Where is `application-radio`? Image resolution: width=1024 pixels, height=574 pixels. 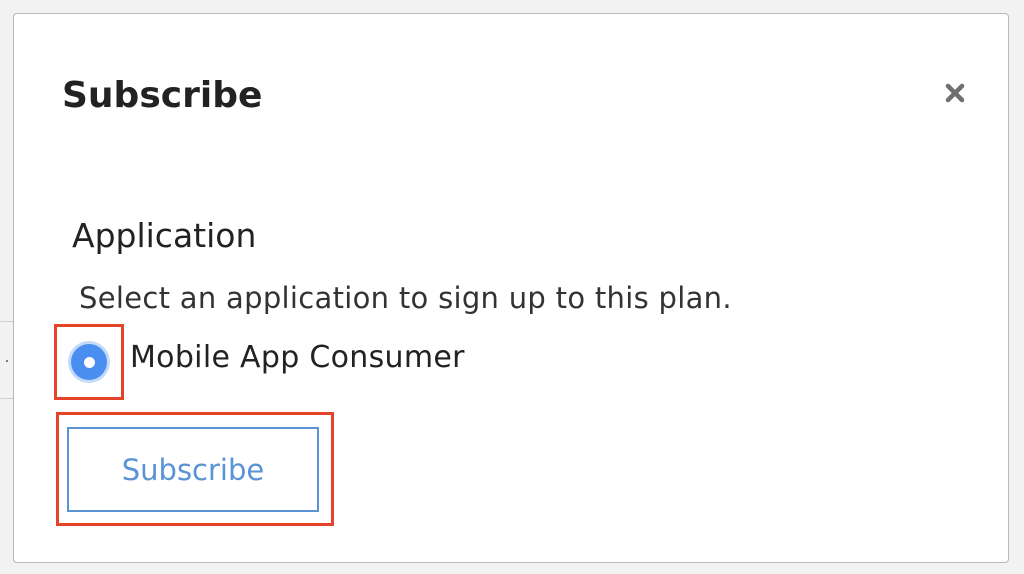 application-radio is located at coordinates (89, 362).